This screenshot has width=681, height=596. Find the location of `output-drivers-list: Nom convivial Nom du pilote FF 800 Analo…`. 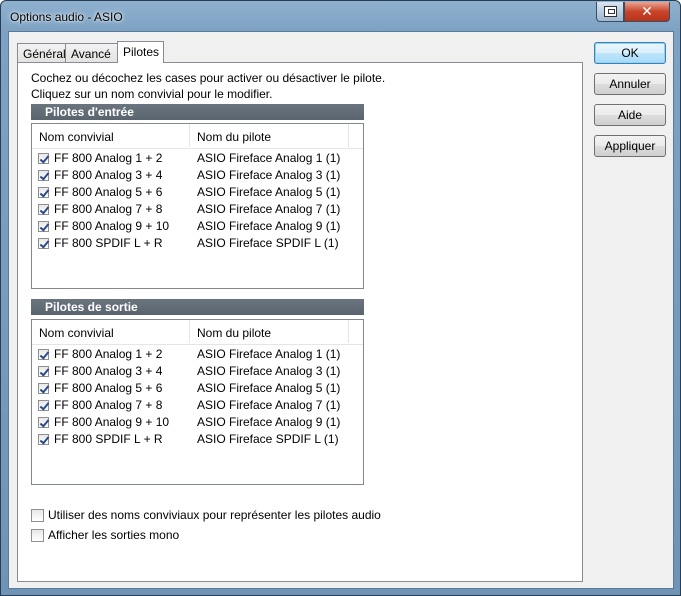

output-drivers-list: Nom convivial Nom du pilote FF 800 Analo… is located at coordinates (197, 402).